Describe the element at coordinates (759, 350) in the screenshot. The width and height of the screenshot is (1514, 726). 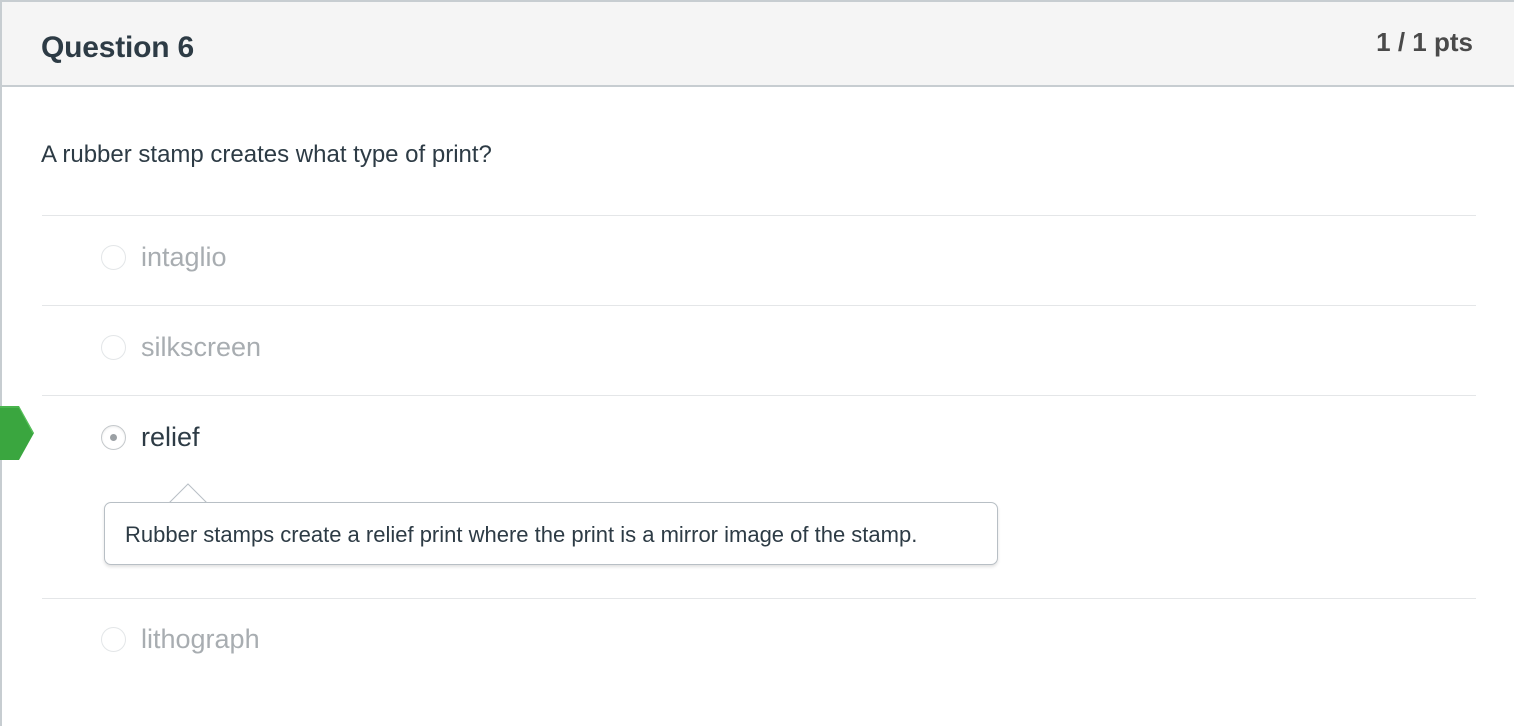
I see `answer-option-silkscreen: silkscreen` at that location.